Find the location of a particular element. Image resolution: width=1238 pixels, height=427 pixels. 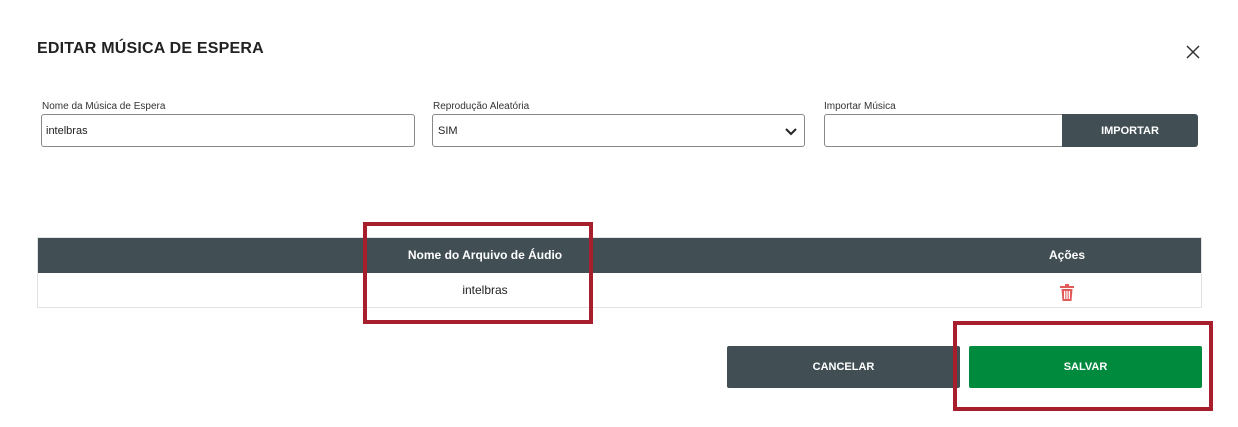

import-file-input is located at coordinates (944, 130).